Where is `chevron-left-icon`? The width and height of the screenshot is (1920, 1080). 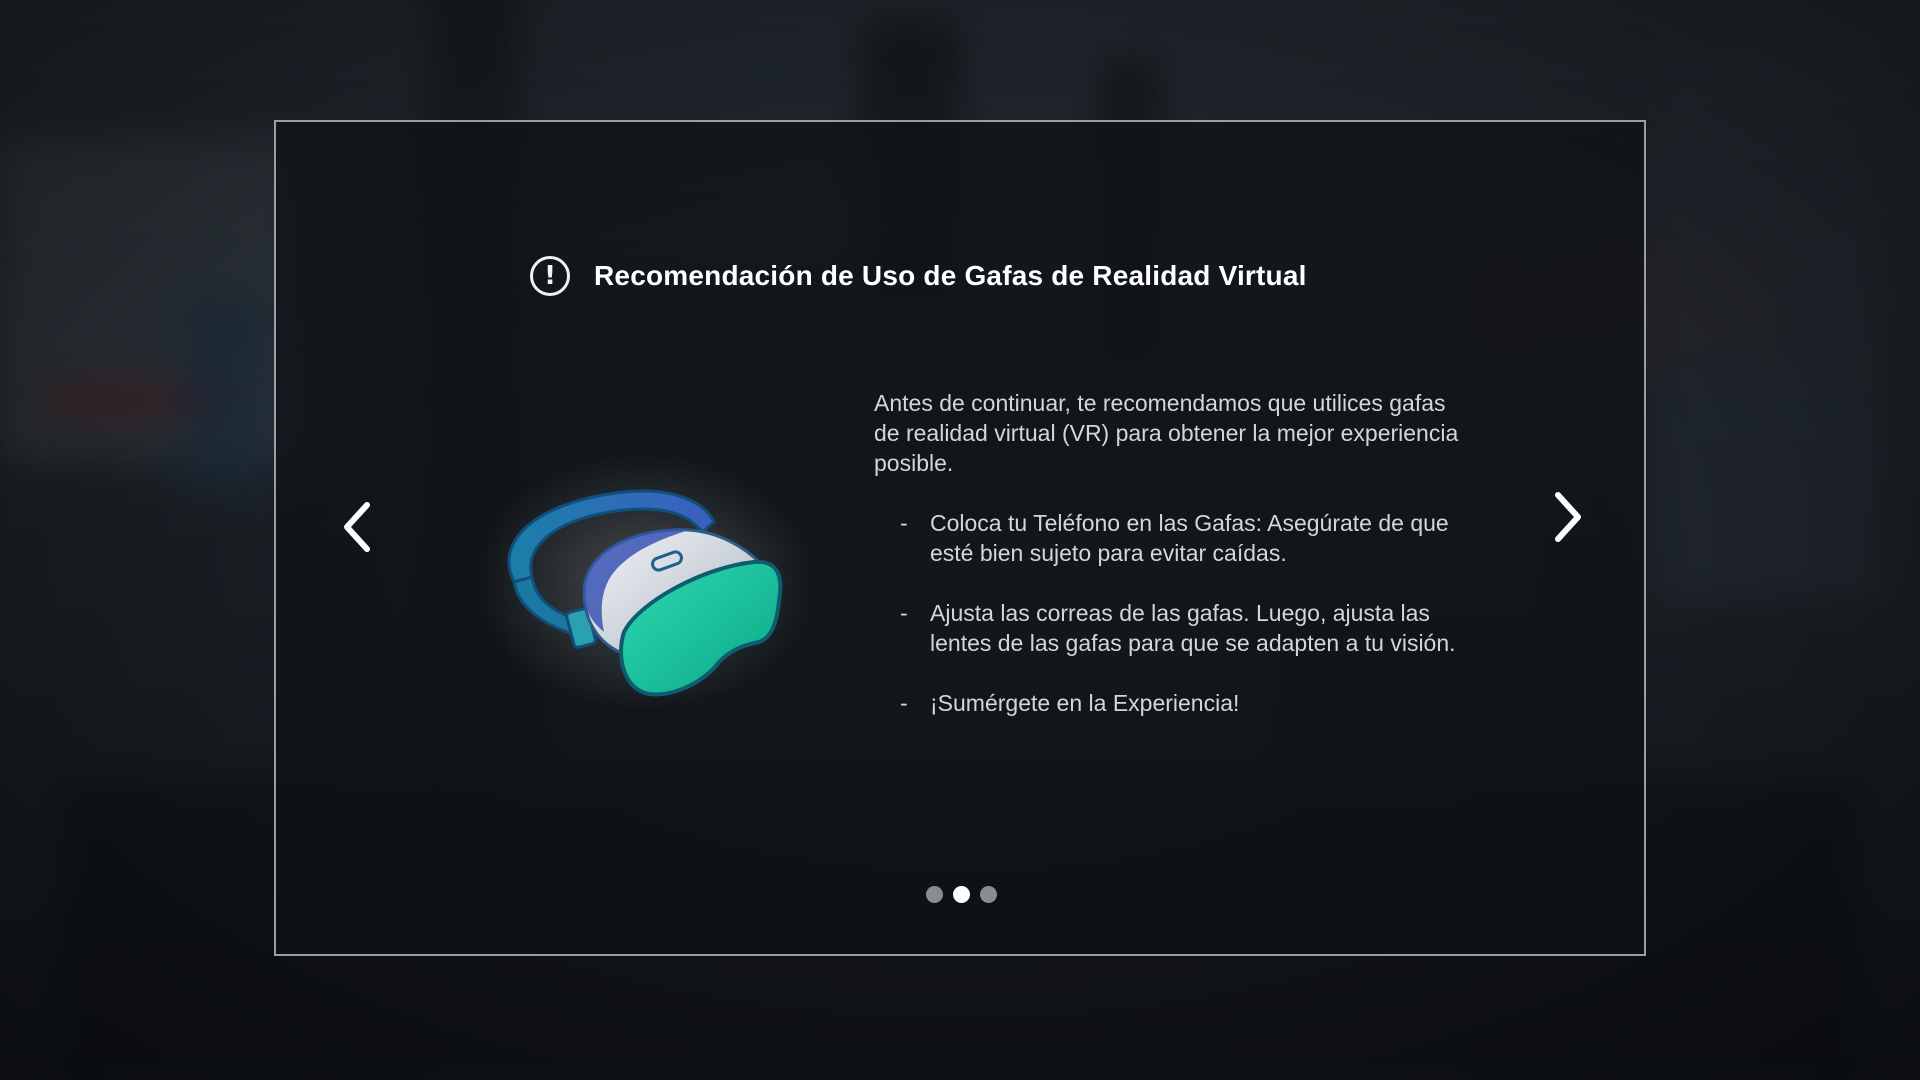 chevron-left-icon is located at coordinates (357, 527).